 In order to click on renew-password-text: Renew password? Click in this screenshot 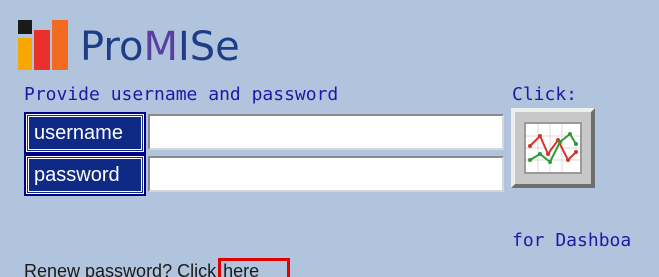, I will do `click(120, 269)`.